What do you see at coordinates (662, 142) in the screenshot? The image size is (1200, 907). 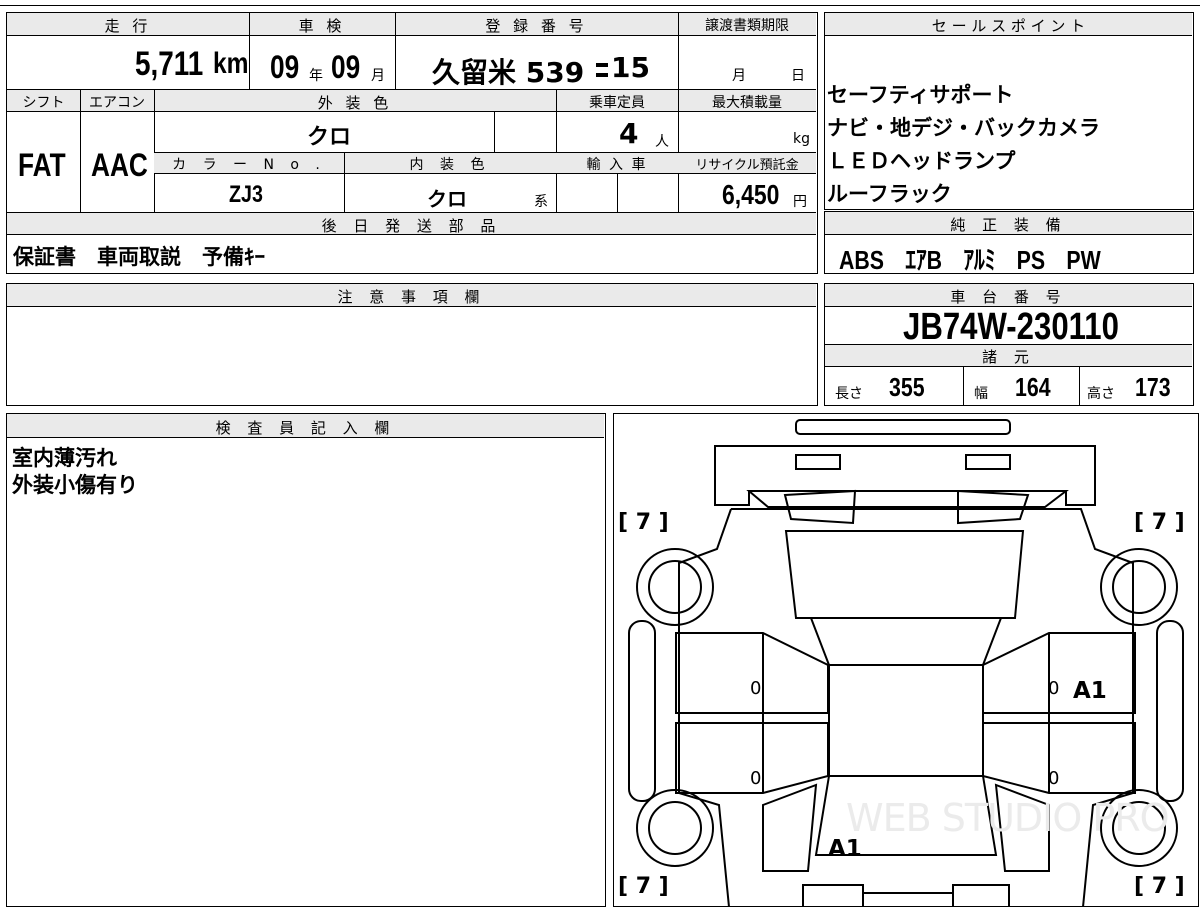 I see `capacity-unit: 人` at bounding box center [662, 142].